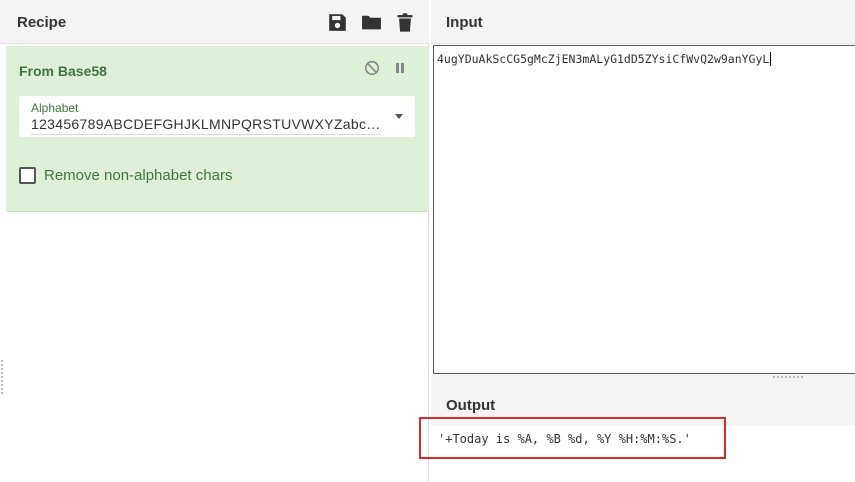  I want to click on output-title: Output, so click(471, 405).